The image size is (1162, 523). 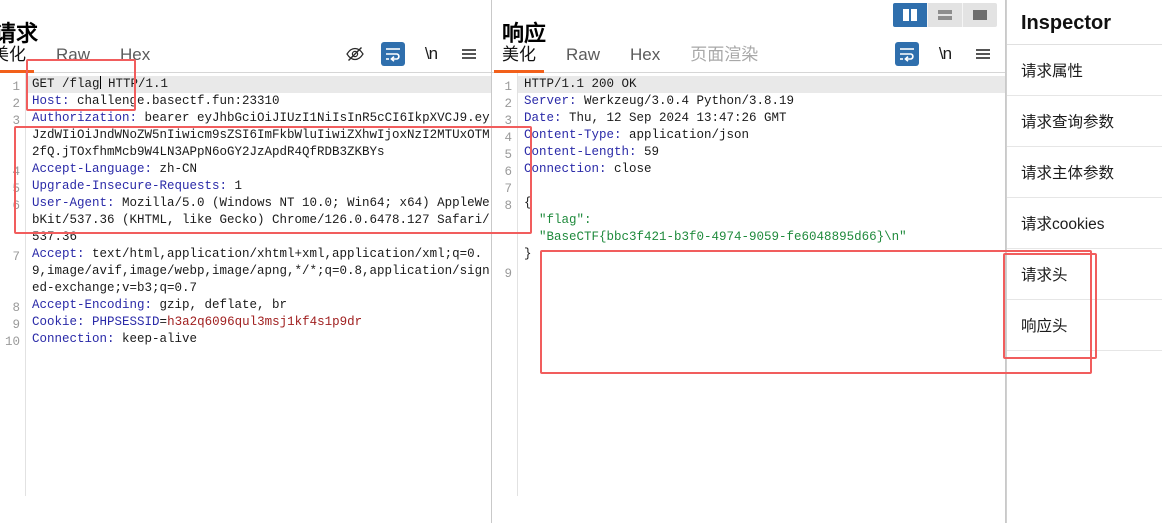 What do you see at coordinates (235, 186) in the screenshot?
I see `request-code-segment: 1` at bounding box center [235, 186].